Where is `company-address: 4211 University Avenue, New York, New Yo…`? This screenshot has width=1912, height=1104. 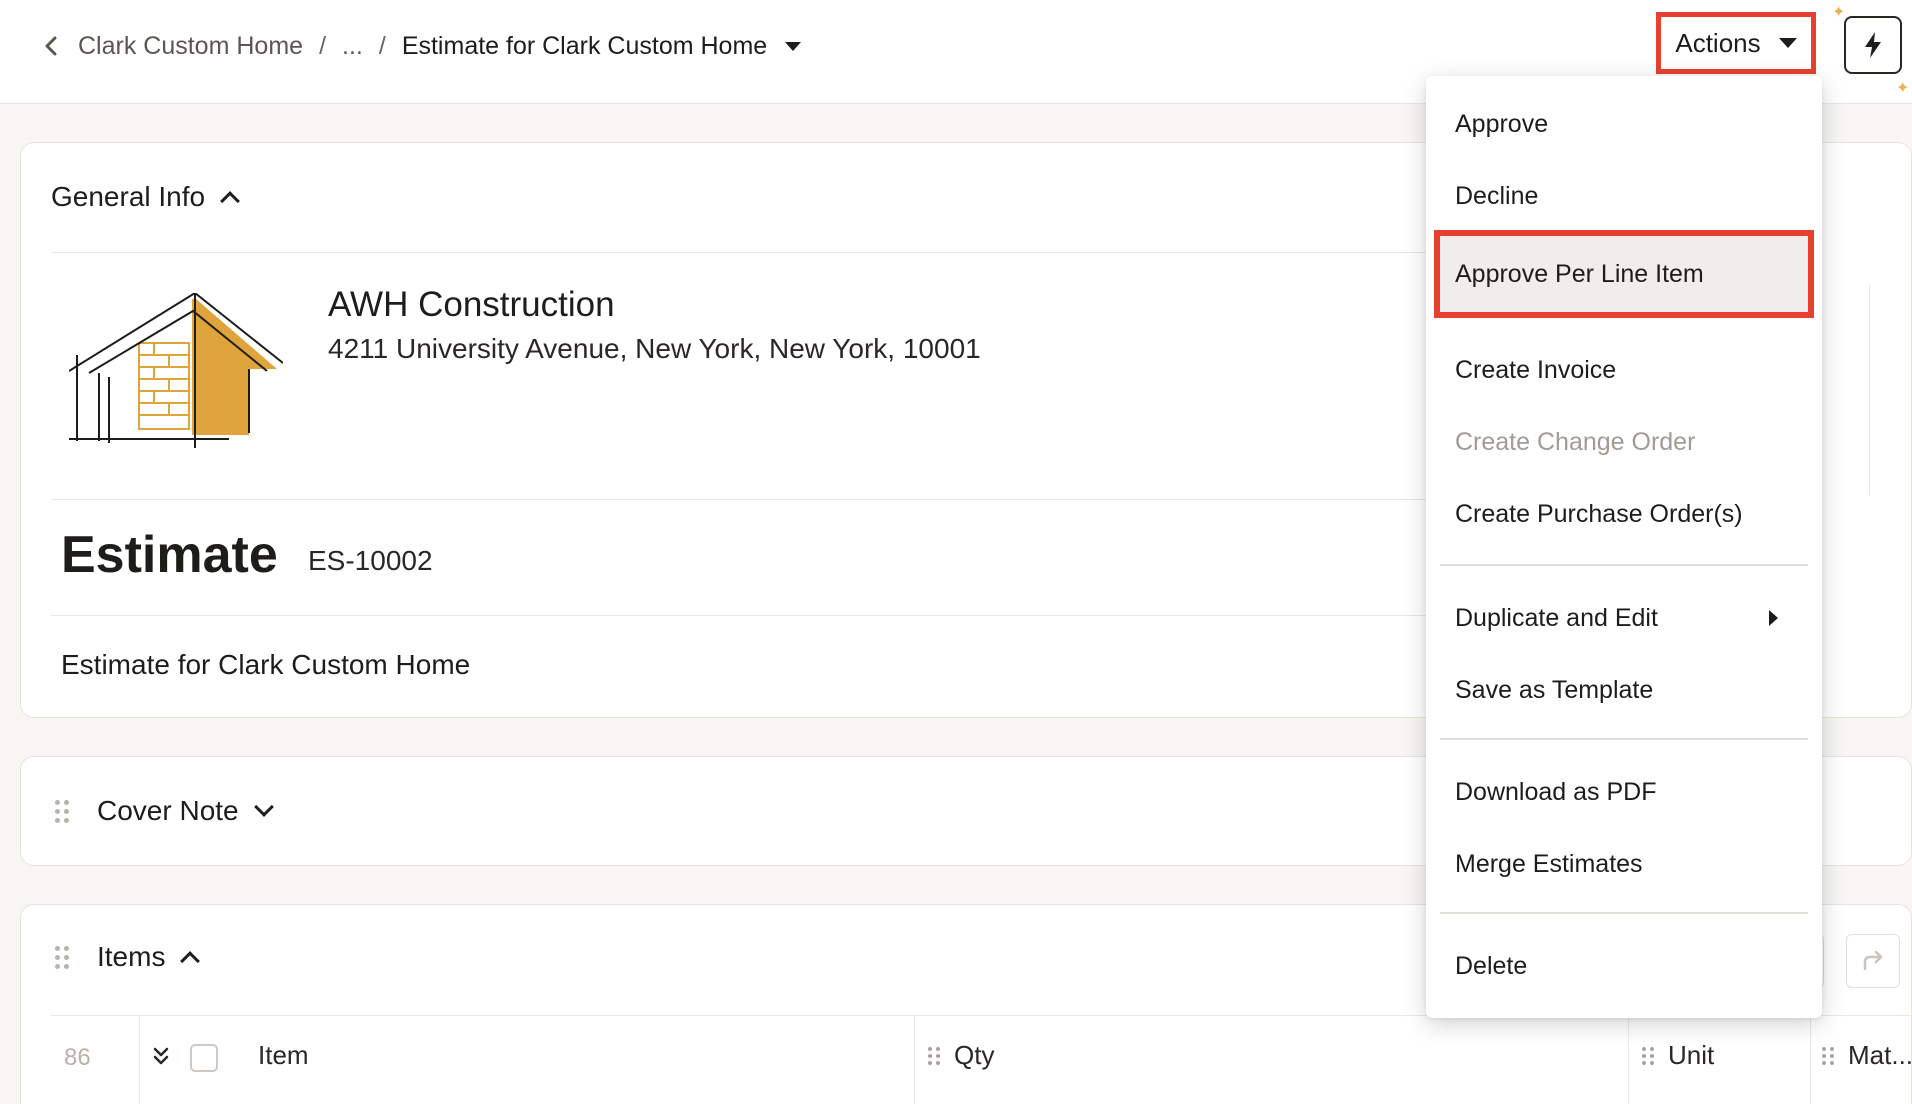 company-address: 4211 University Avenue, New York, New Yo… is located at coordinates (654, 348).